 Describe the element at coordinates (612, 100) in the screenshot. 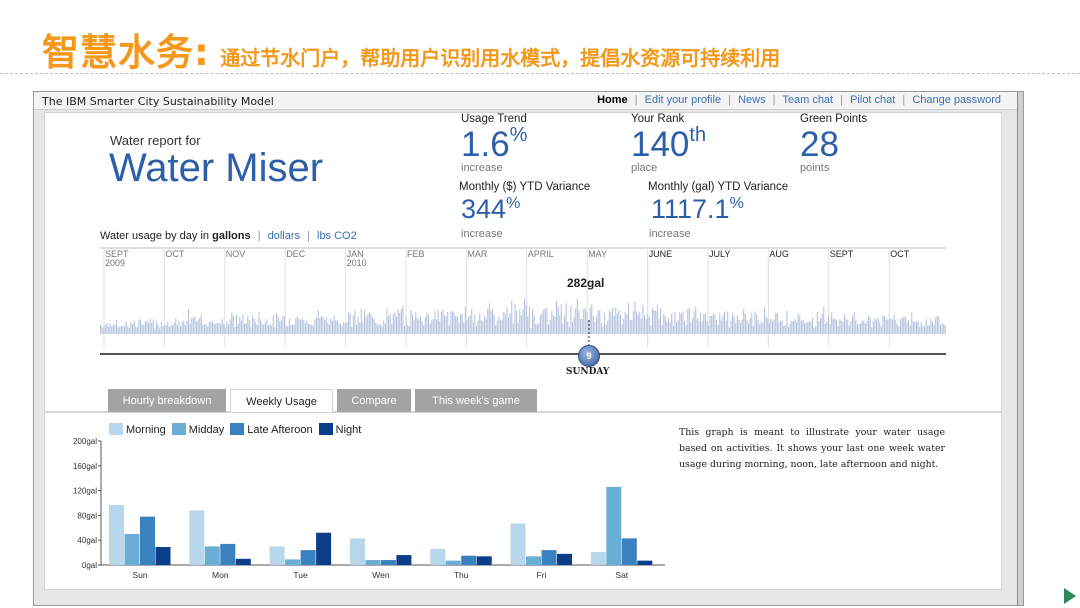

I see `nav-home: Home` at that location.